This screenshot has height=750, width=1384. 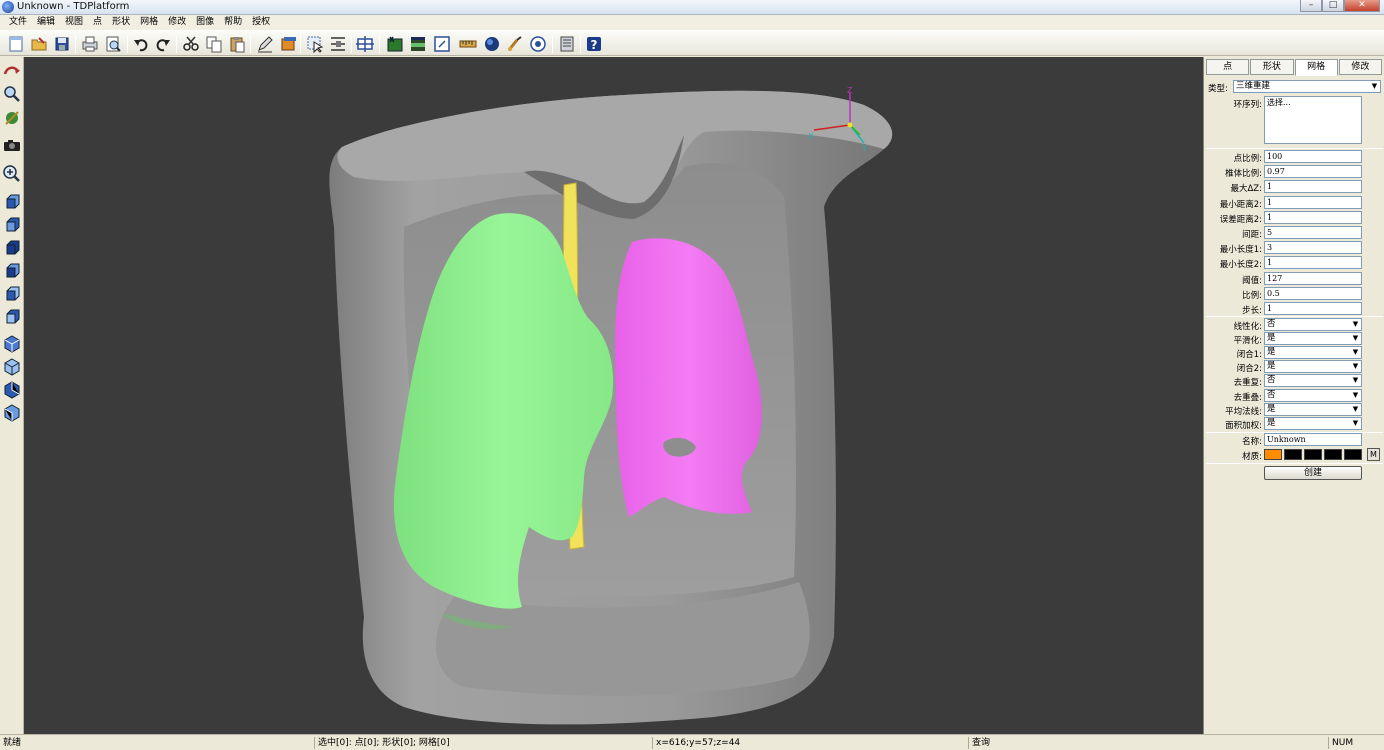 What do you see at coordinates (1313, 293) in the screenshot?
I see `param-input: 0.5` at bounding box center [1313, 293].